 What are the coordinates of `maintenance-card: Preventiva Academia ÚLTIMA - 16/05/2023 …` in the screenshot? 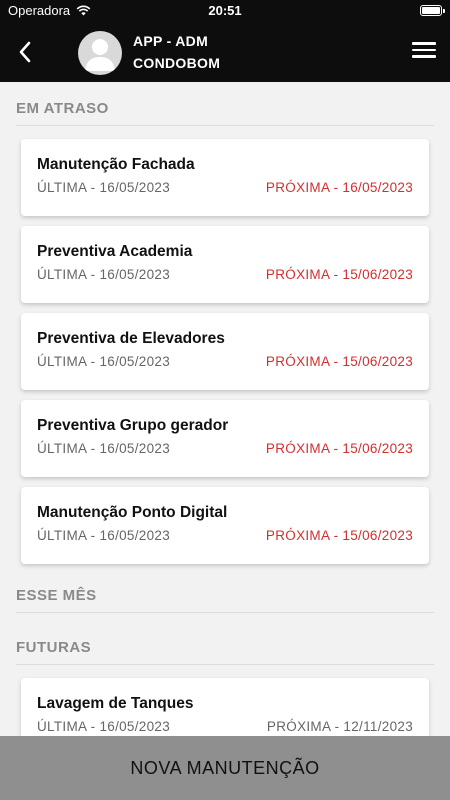 It's located at (225, 264).